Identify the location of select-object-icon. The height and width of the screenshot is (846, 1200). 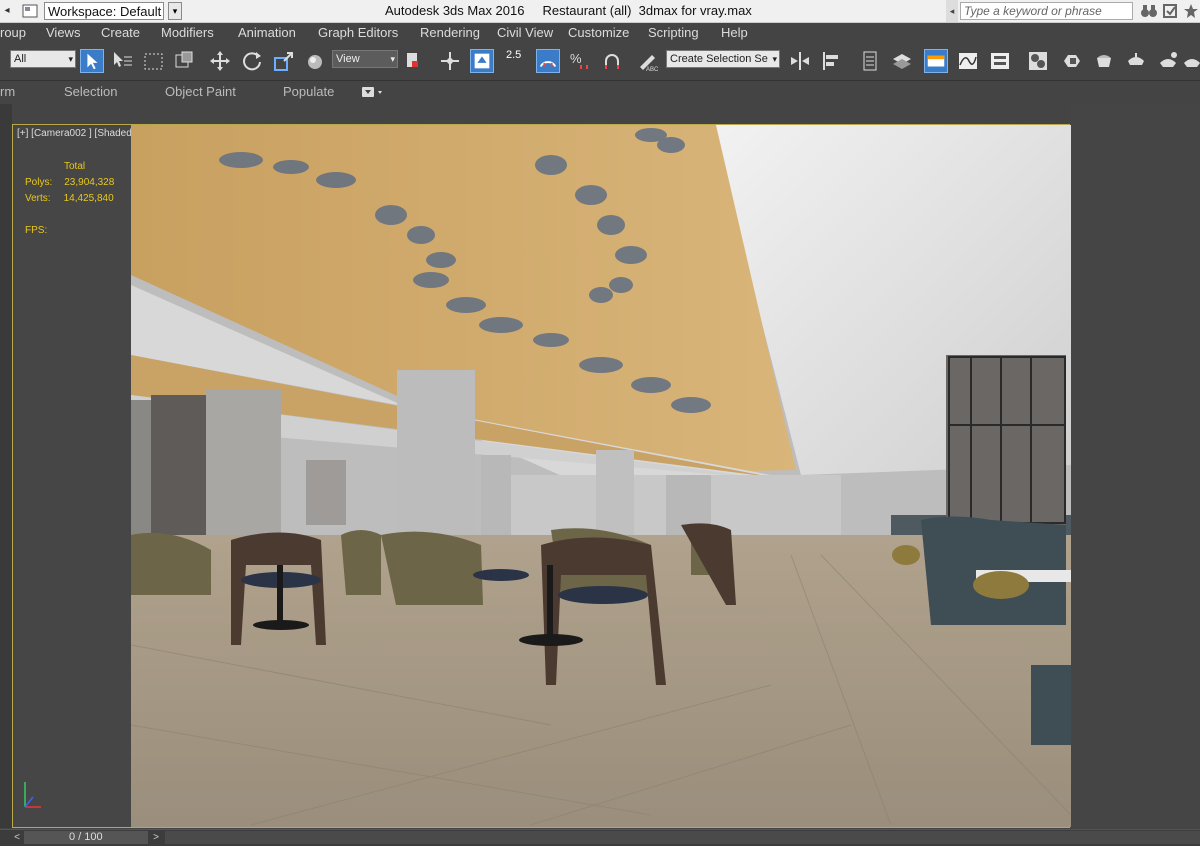
(92, 61).